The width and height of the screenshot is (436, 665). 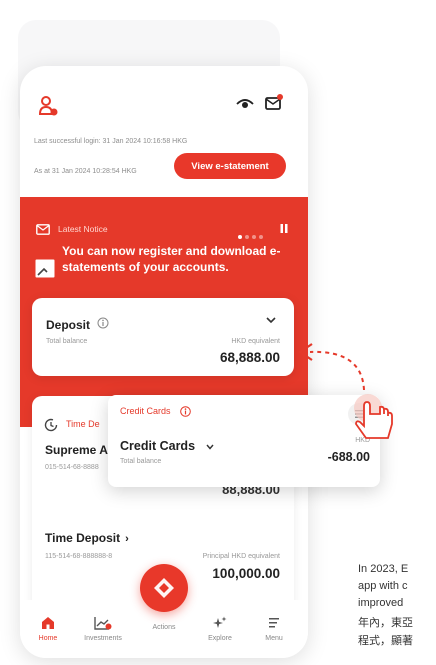 I want to click on view-estatement-button: View e-statement, so click(x=230, y=166).